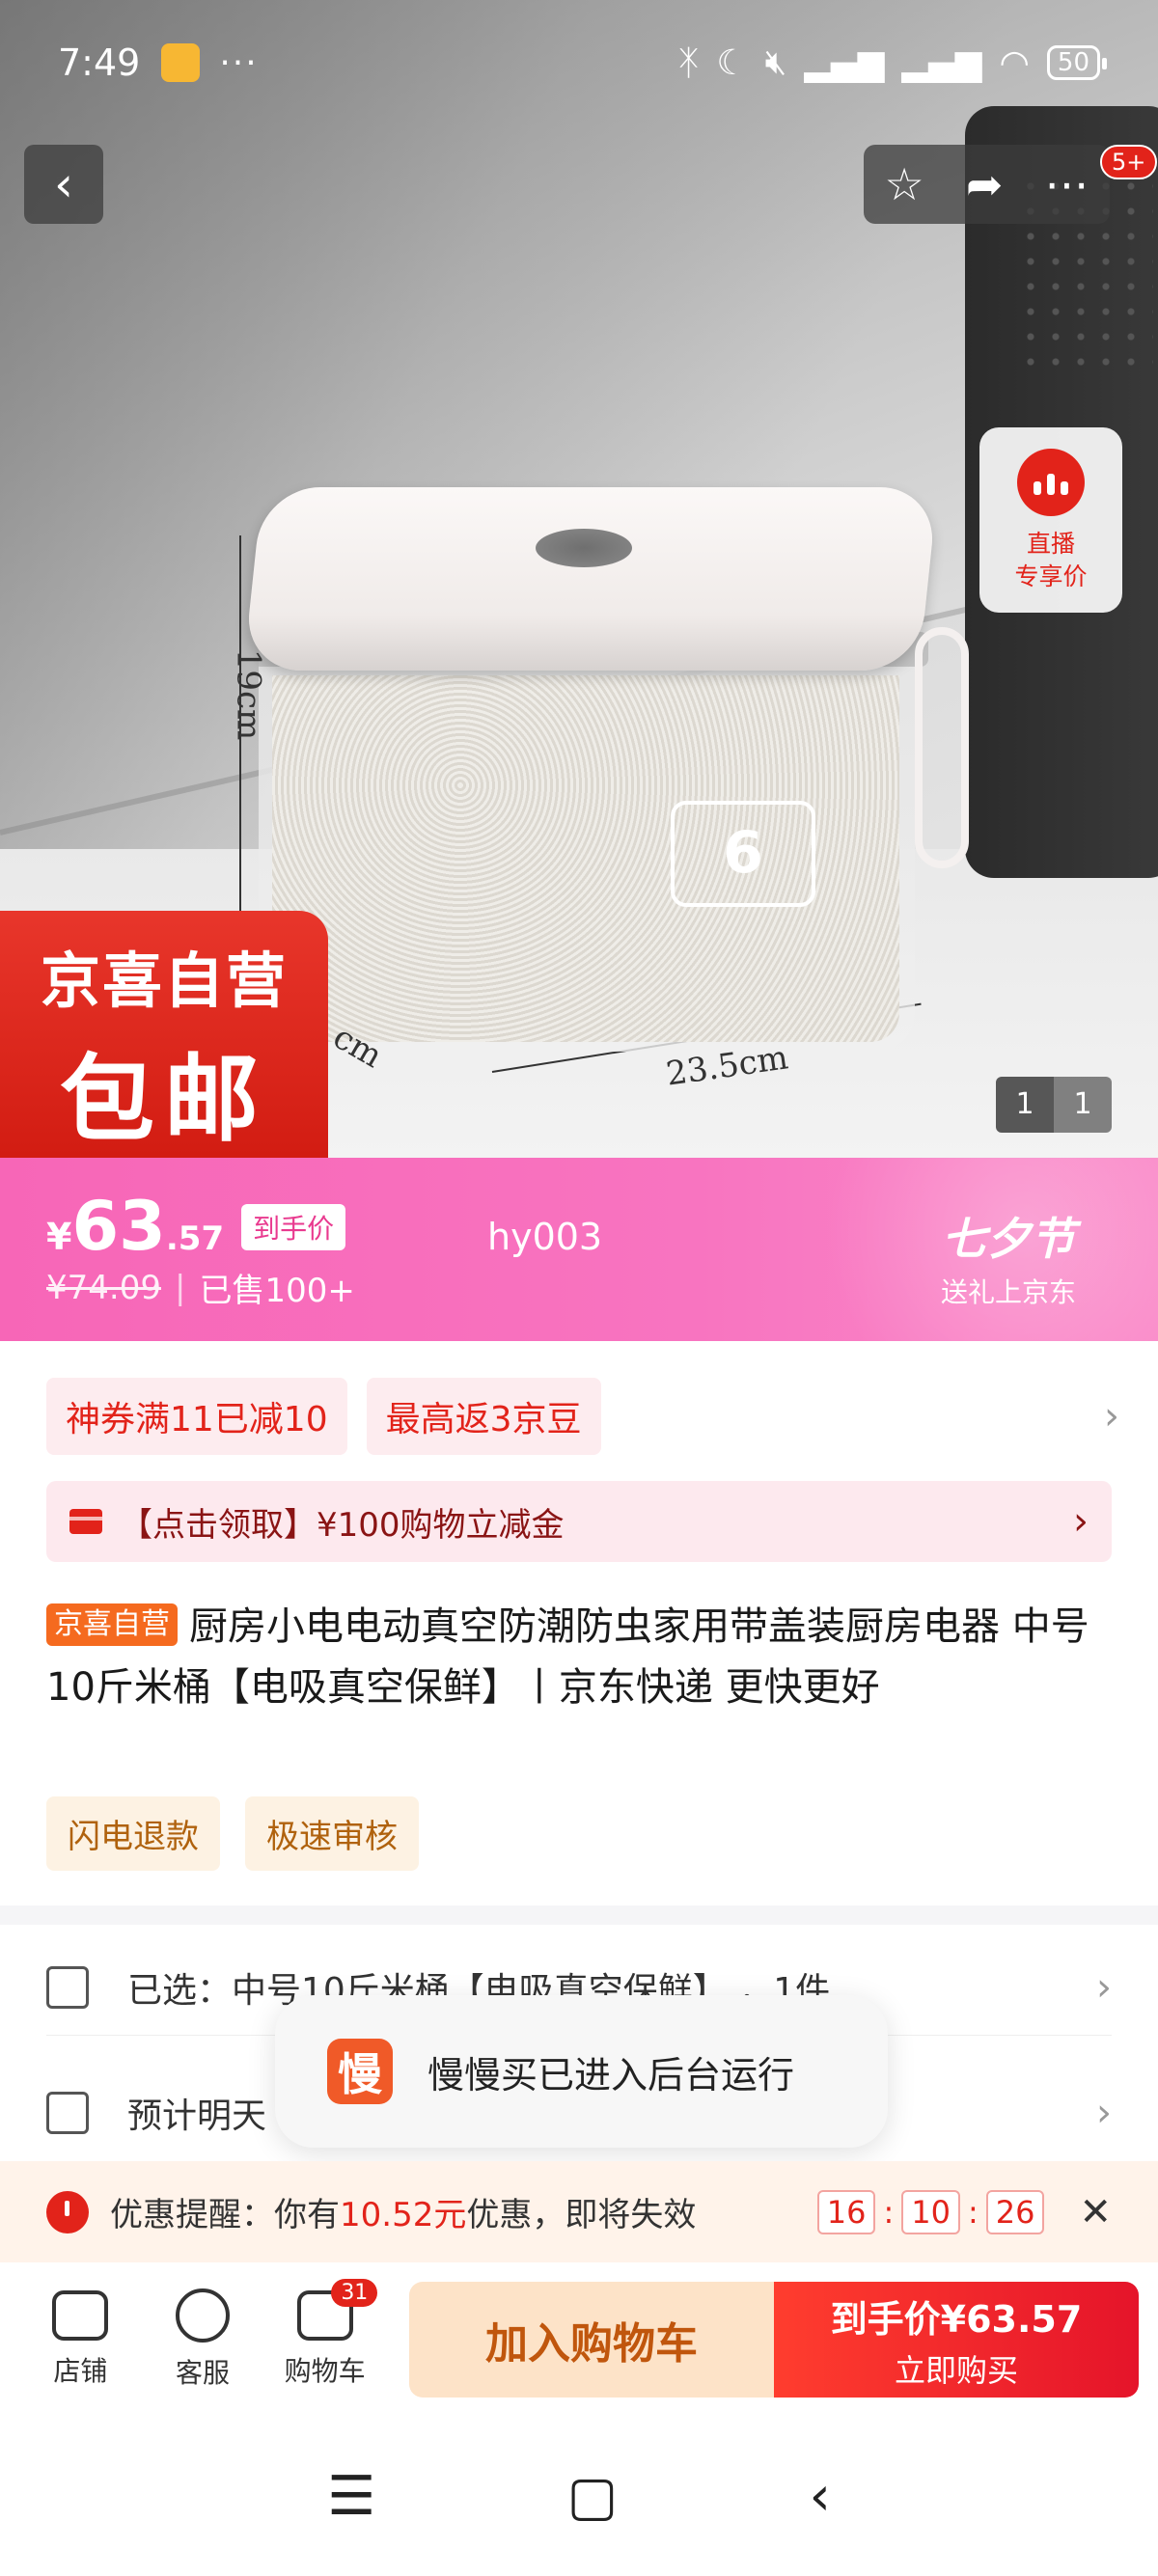 The height and width of the screenshot is (2576, 1158). Describe the element at coordinates (1083, 1105) in the screenshot. I see `image-pager-total: 1` at that location.